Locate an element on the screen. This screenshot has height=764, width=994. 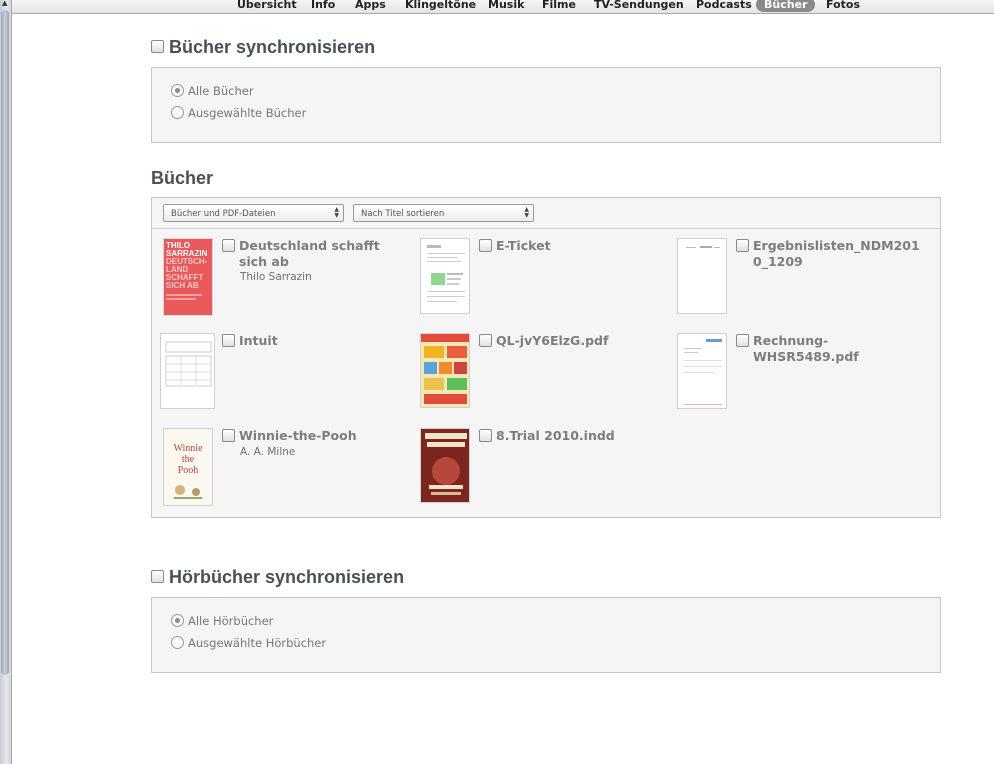
audiobooks-sync-title: Hörbücher synchronisieren is located at coordinates (287, 577).